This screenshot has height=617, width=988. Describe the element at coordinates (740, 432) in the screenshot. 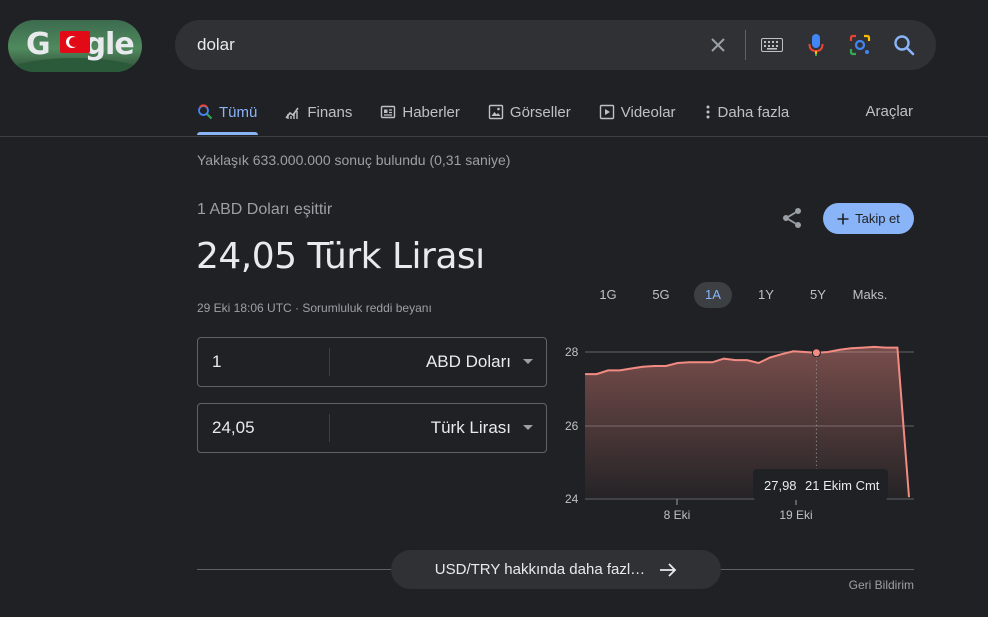

I see `exchange-rate-chart: 28 26 24 8 Eki 19 Eki 27,98 21 Ekim Cmt` at that location.